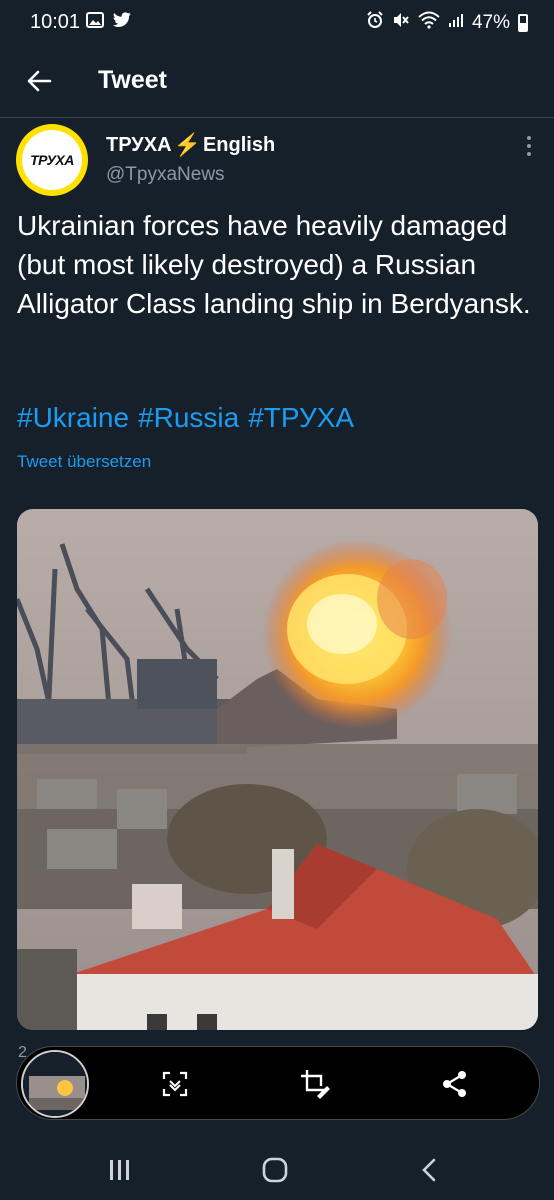  What do you see at coordinates (139, 144) in the screenshot?
I see `author-name-main: ТРУХА` at bounding box center [139, 144].